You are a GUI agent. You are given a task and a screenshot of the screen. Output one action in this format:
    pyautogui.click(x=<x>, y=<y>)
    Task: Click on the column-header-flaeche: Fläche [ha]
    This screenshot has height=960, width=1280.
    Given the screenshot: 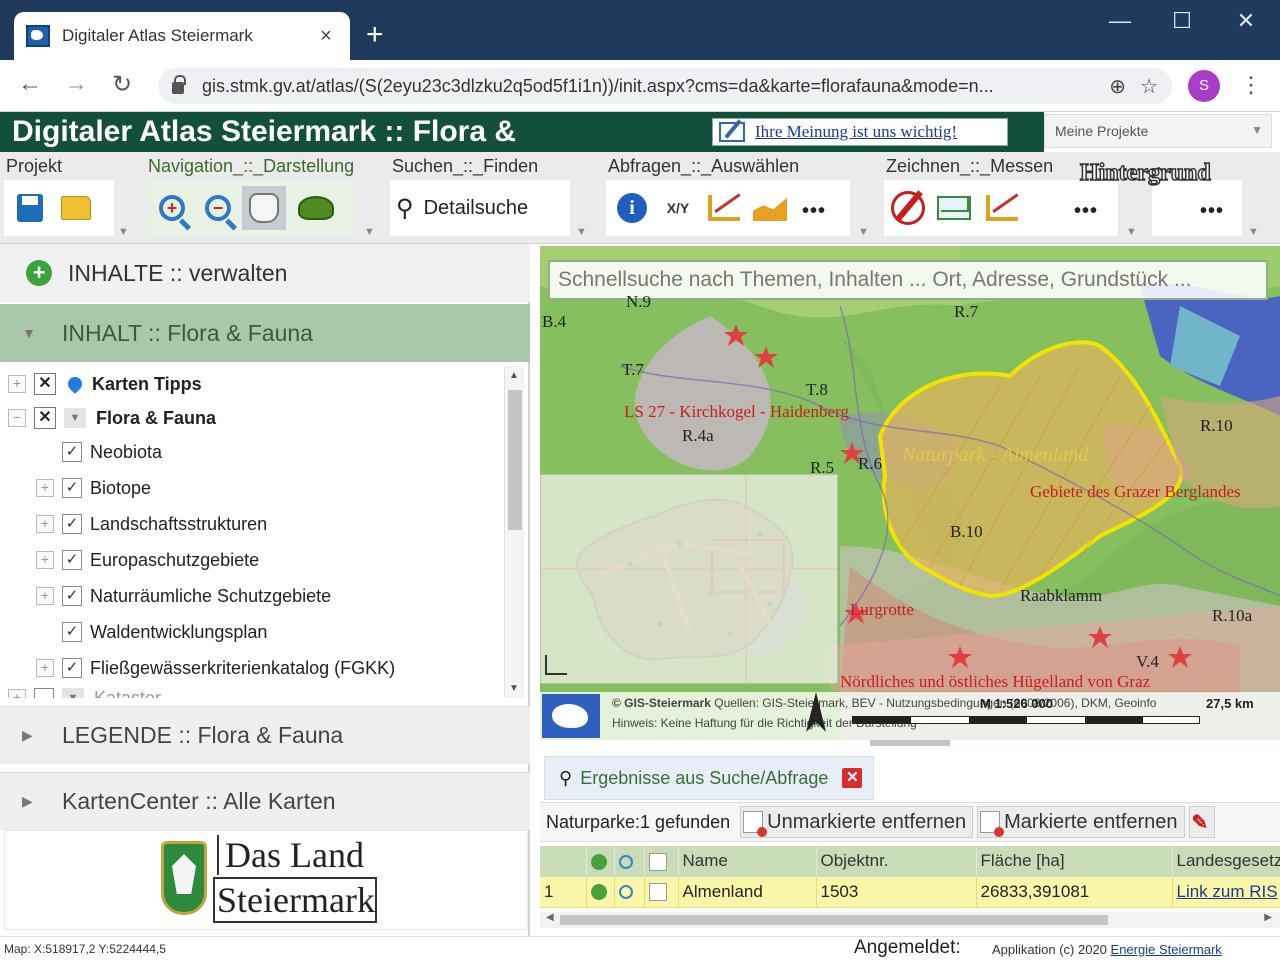 What is the action you would take?
    pyautogui.click(x=1074, y=861)
    